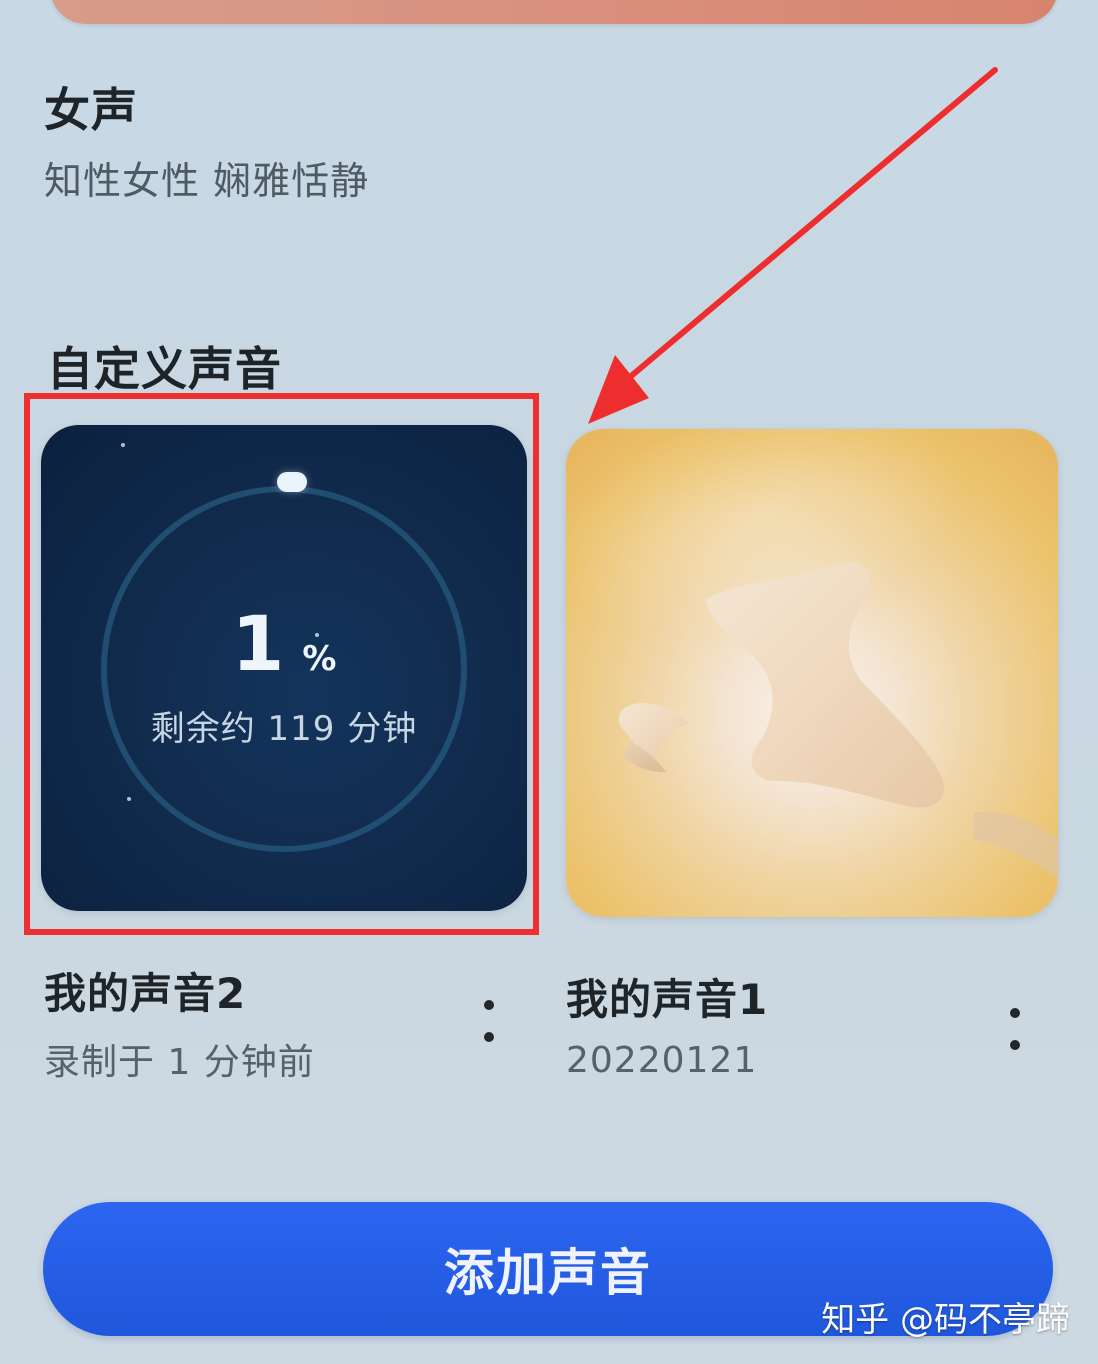  I want to click on progress-percentage: 1%, so click(284, 644).